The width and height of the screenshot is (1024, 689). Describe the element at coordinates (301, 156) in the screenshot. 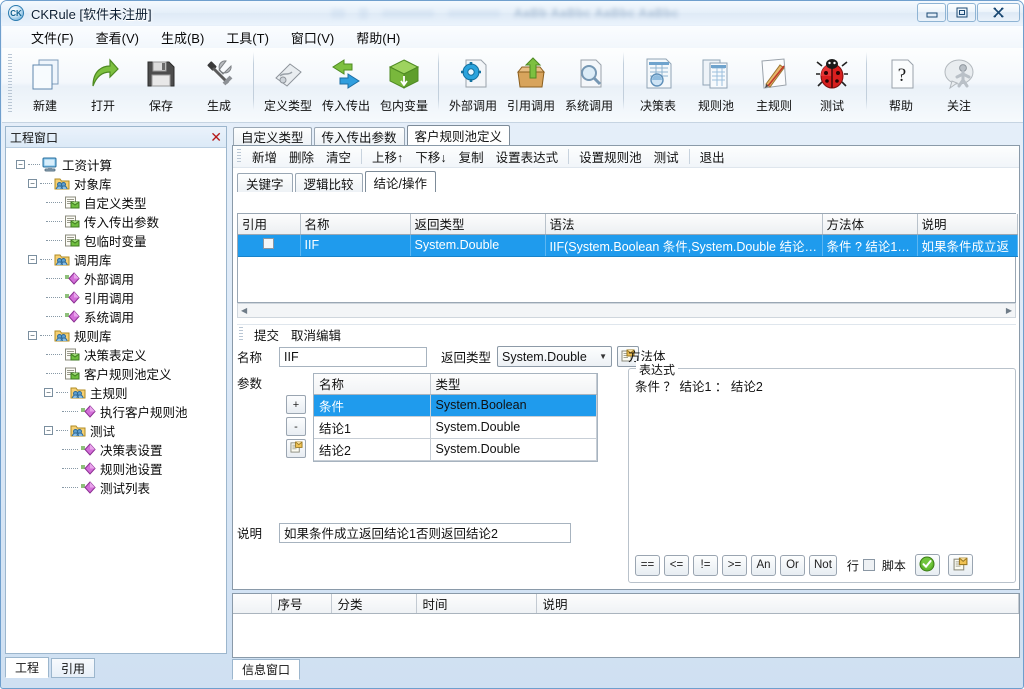

I see `action-delete: 删除` at that location.